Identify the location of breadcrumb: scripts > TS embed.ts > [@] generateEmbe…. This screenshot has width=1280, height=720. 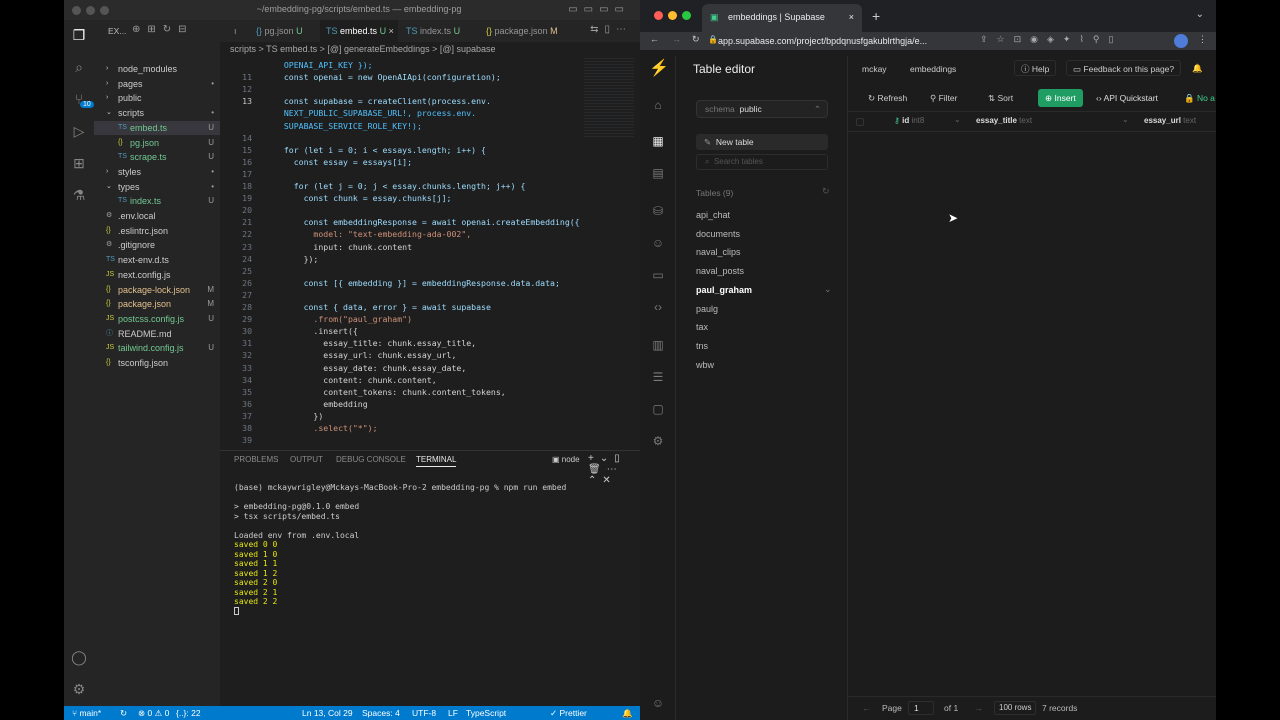
(430, 49).